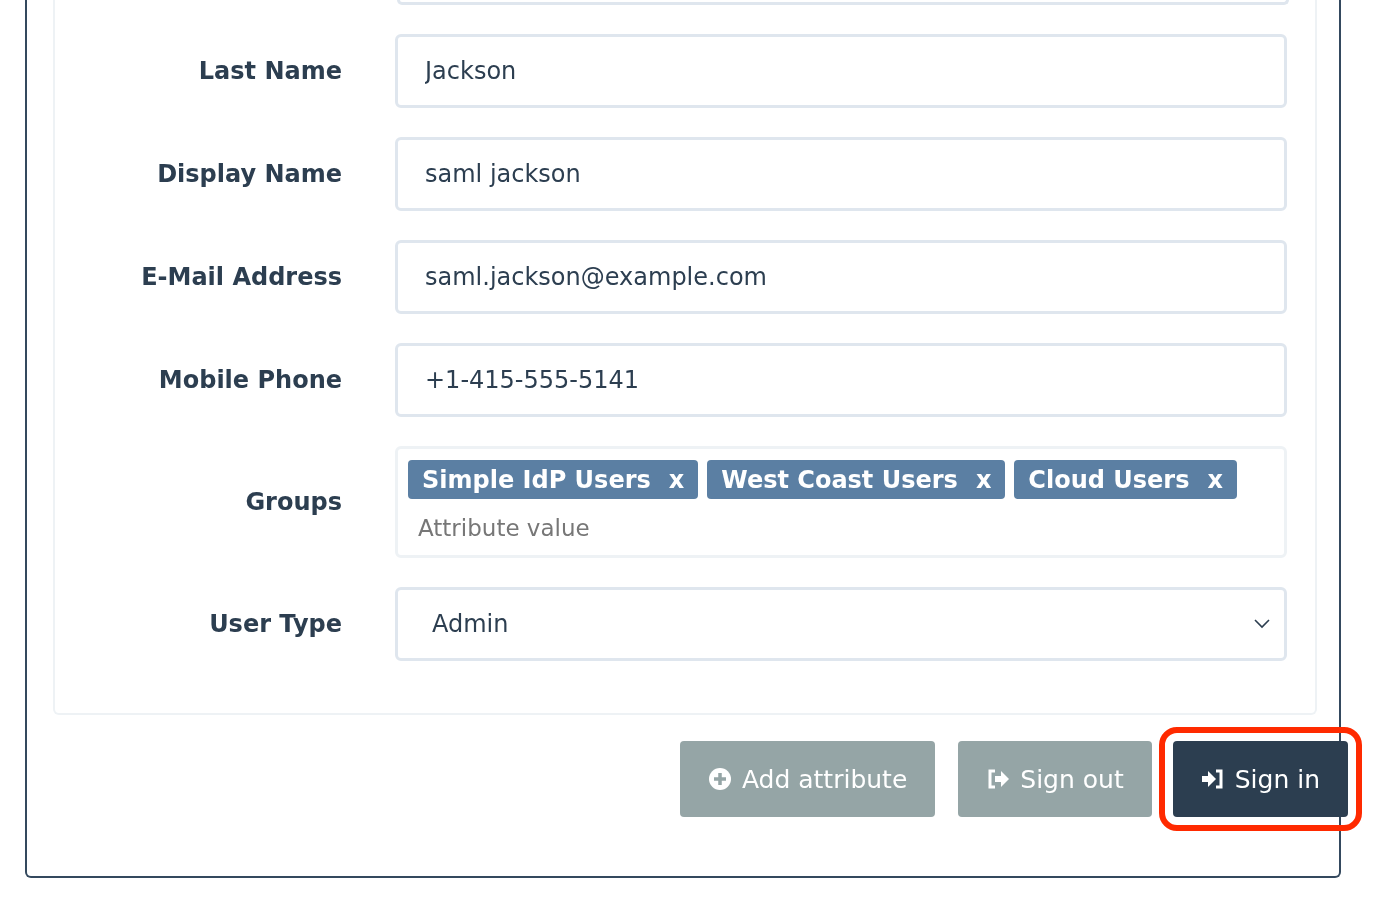 This screenshot has height=904, width=1400. I want to click on tag-label: Cloud Users, so click(1109, 479).